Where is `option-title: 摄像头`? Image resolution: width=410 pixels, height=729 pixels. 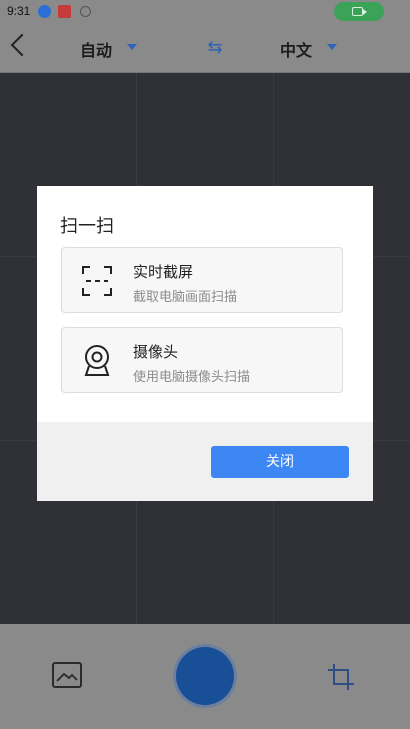
option-title: 摄像头 is located at coordinates (156, 352).